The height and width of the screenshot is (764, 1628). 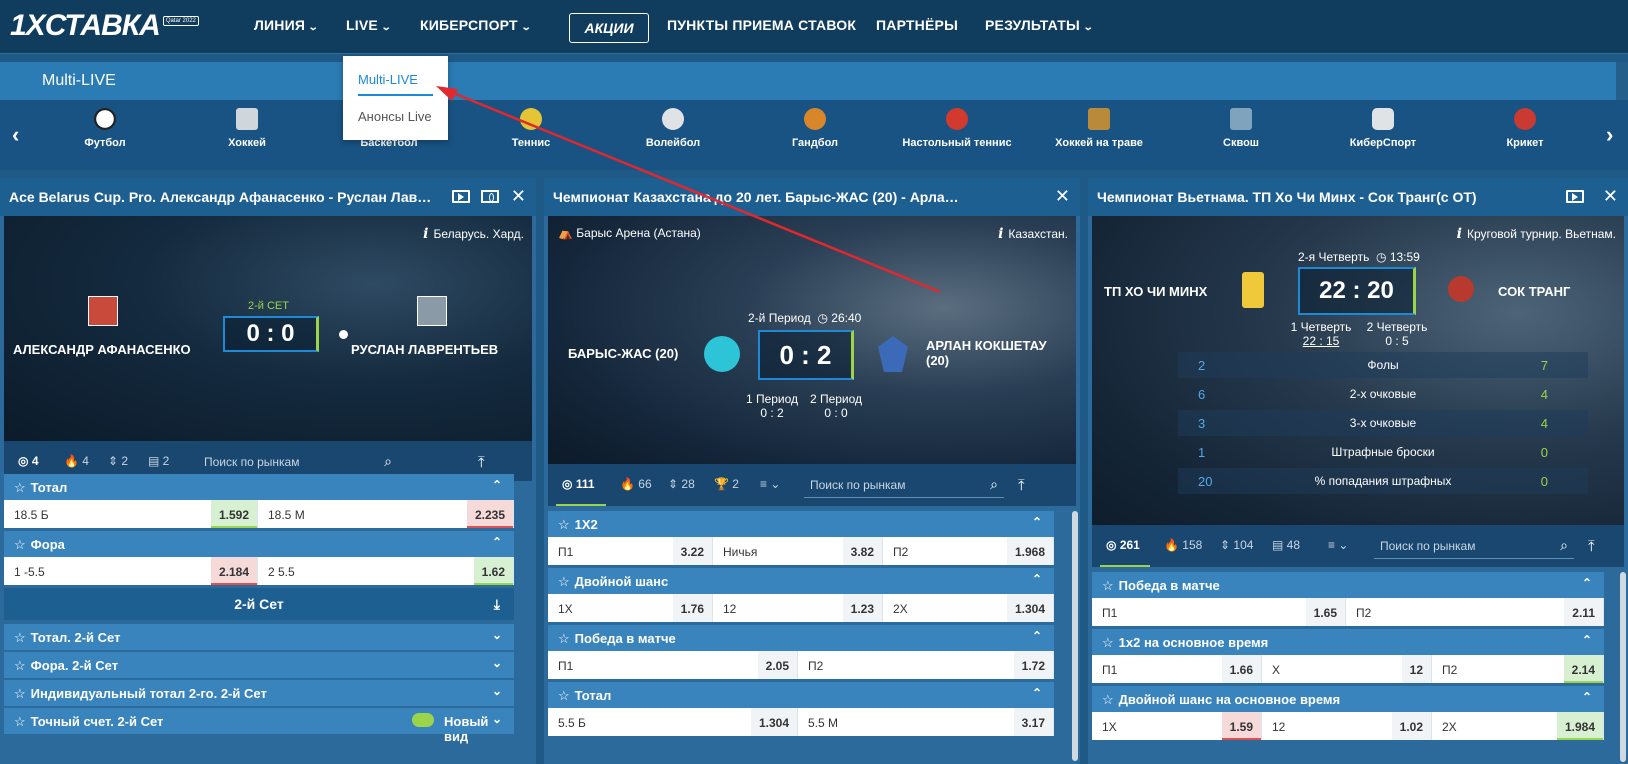 What do you see at coordinates (15, 135) in the screenshot?
I see `chevron-left-icon: ‹` at bounding box center [15, 135].